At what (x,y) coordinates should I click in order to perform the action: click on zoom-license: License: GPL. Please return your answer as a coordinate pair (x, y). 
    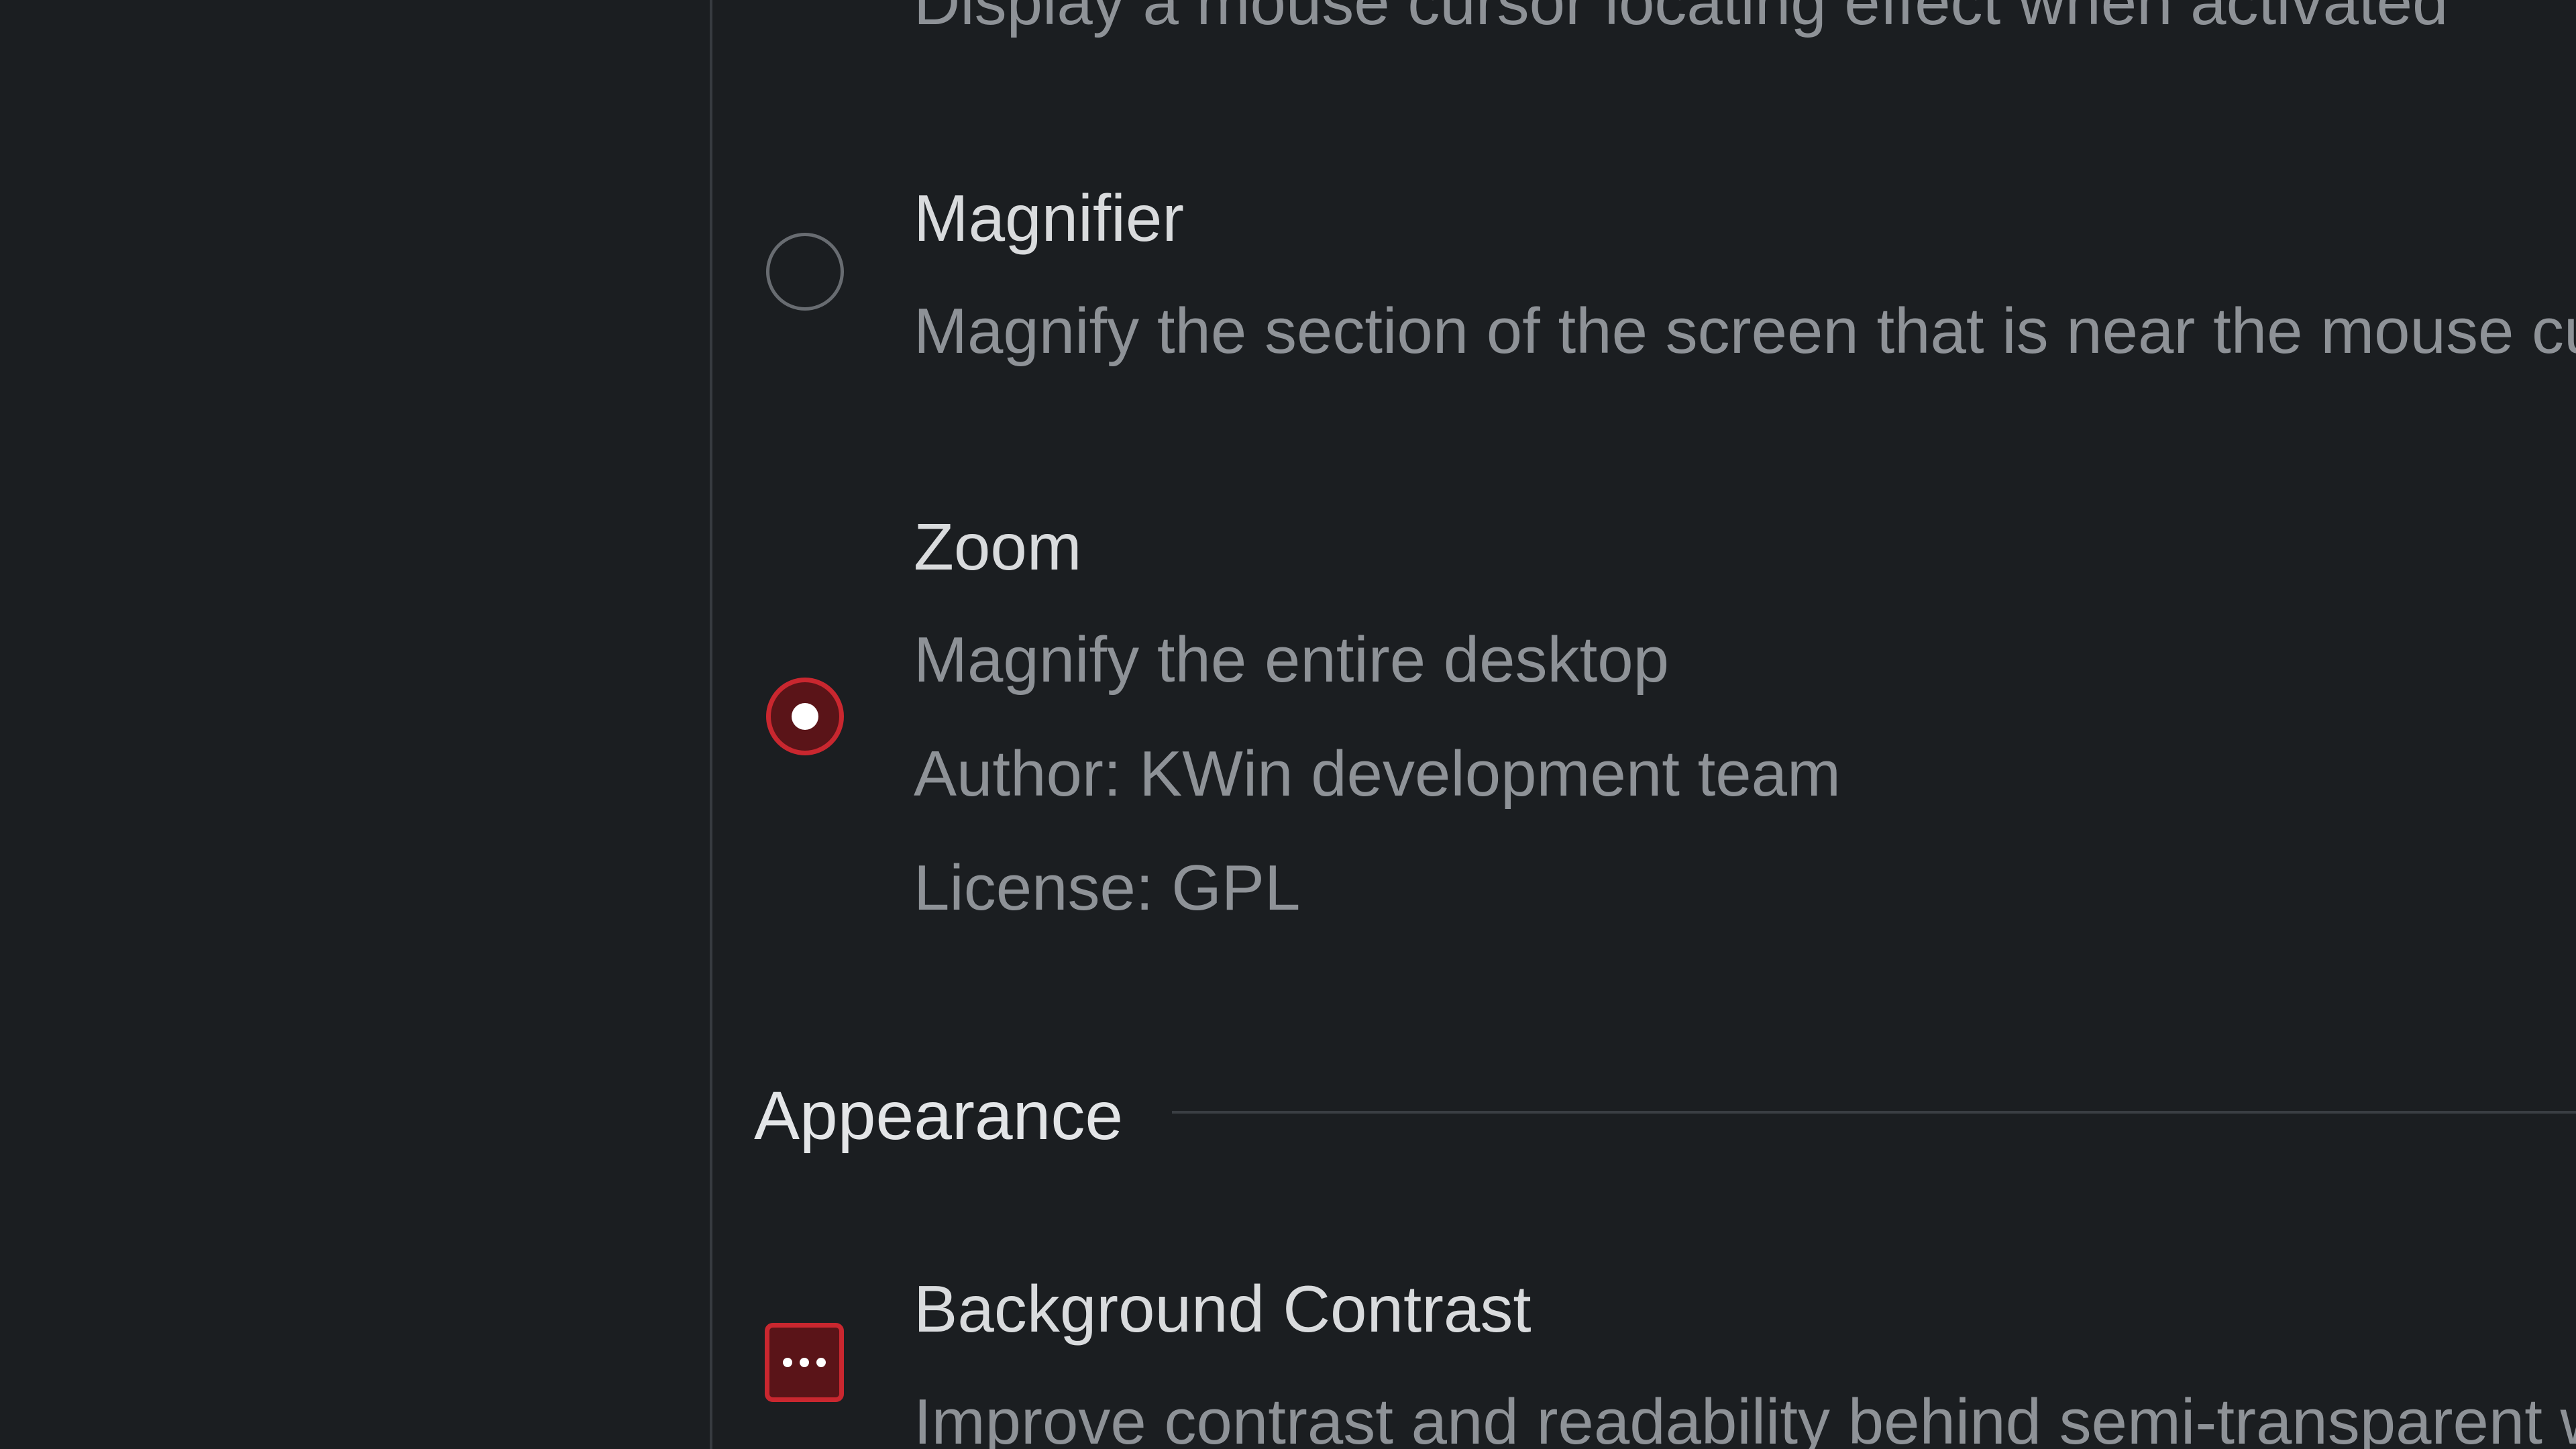
    Looking at the image, I should click on (1107, 888).